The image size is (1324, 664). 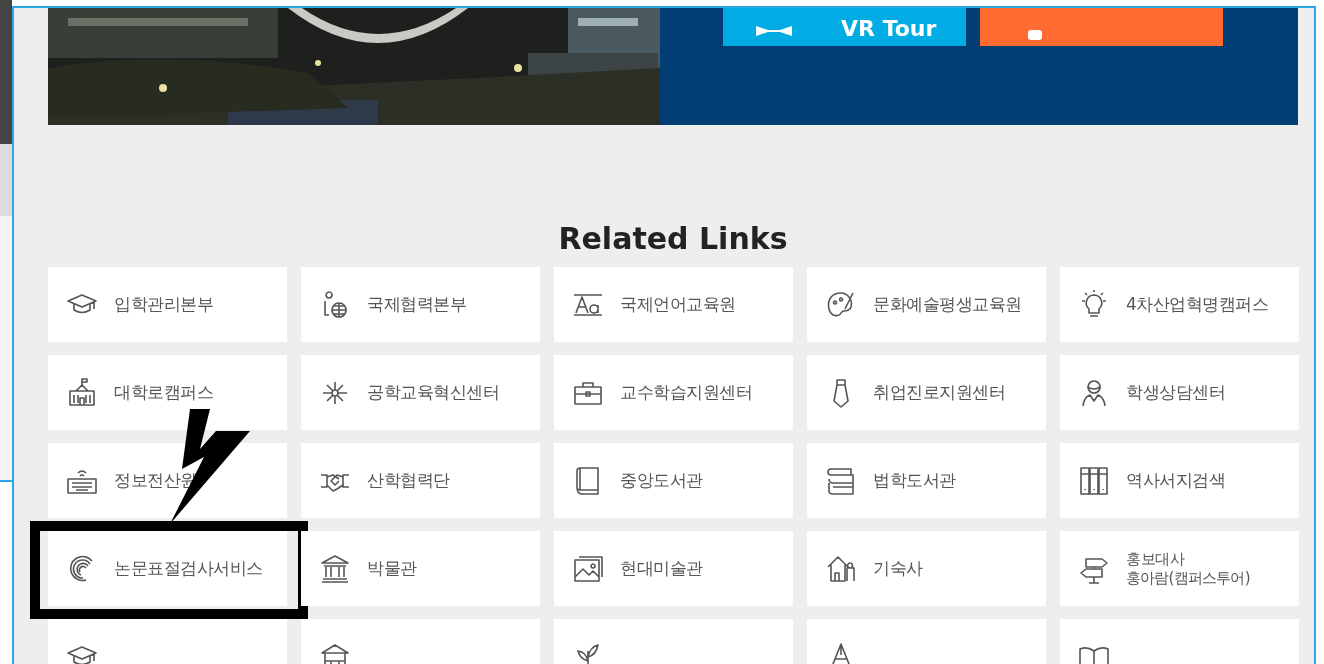 What do you see at coordinates (947, 304) in the screenshot?
I see `link-label: 문화예술평생교육원` at bounding box center [947, 304].